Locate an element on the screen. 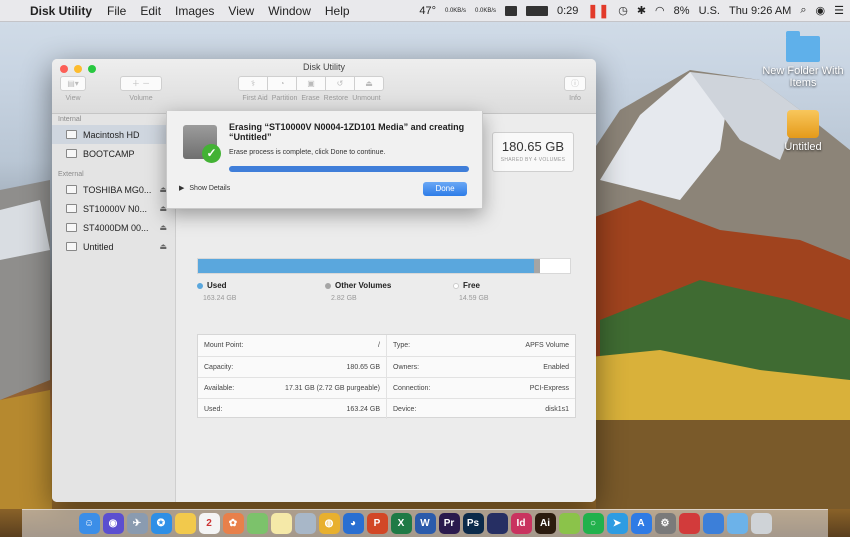 The width and height of the screenshot is (850, 537). sidebar-item-bootcamp: BOOTCAMP is located at coordinates (113, 153).